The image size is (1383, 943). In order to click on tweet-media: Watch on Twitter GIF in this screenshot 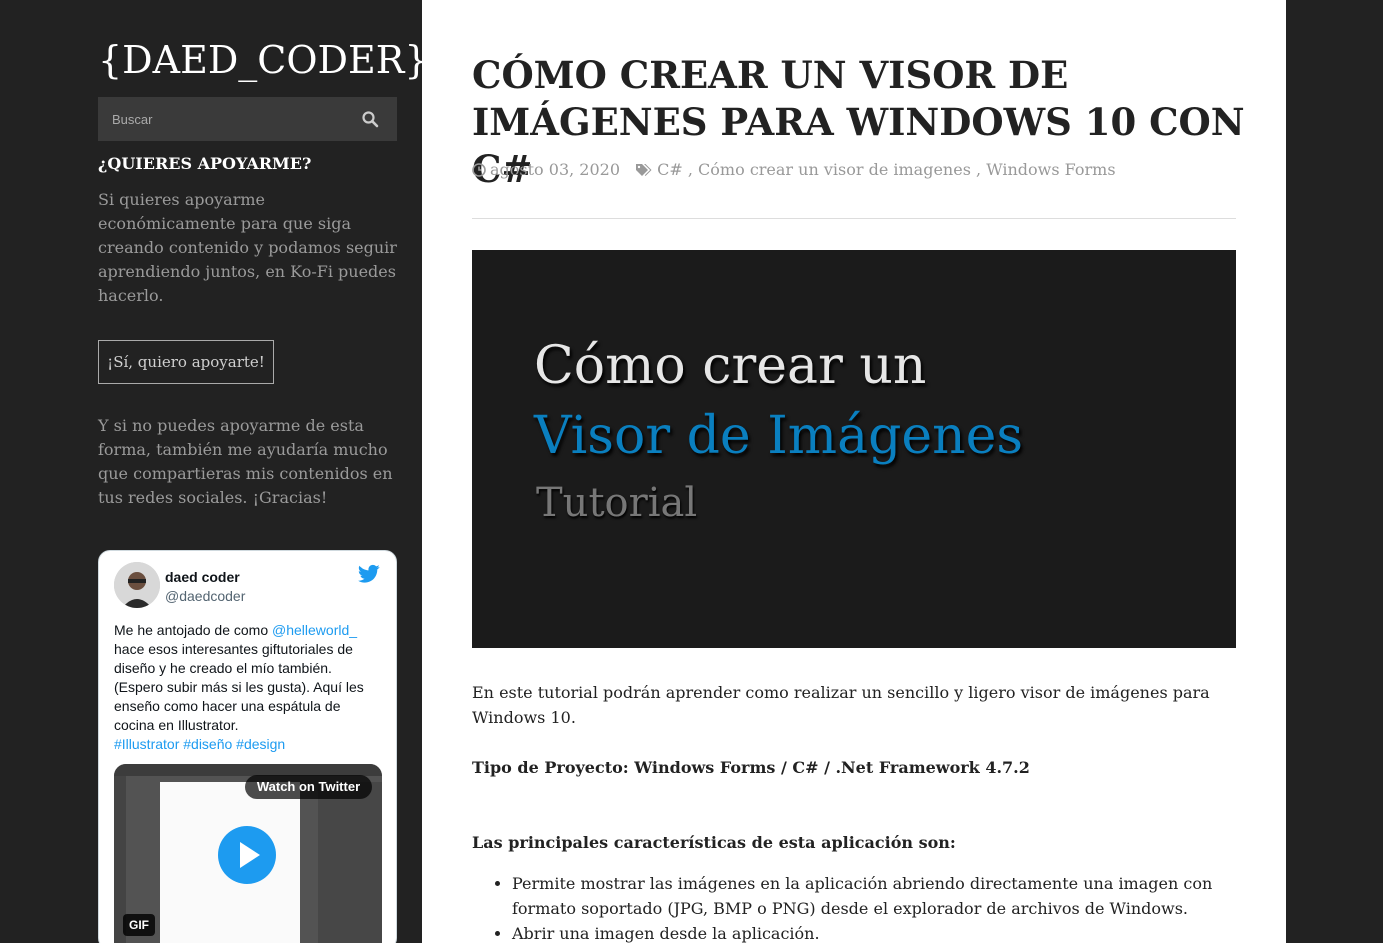, I will do `click(248, 853)`.